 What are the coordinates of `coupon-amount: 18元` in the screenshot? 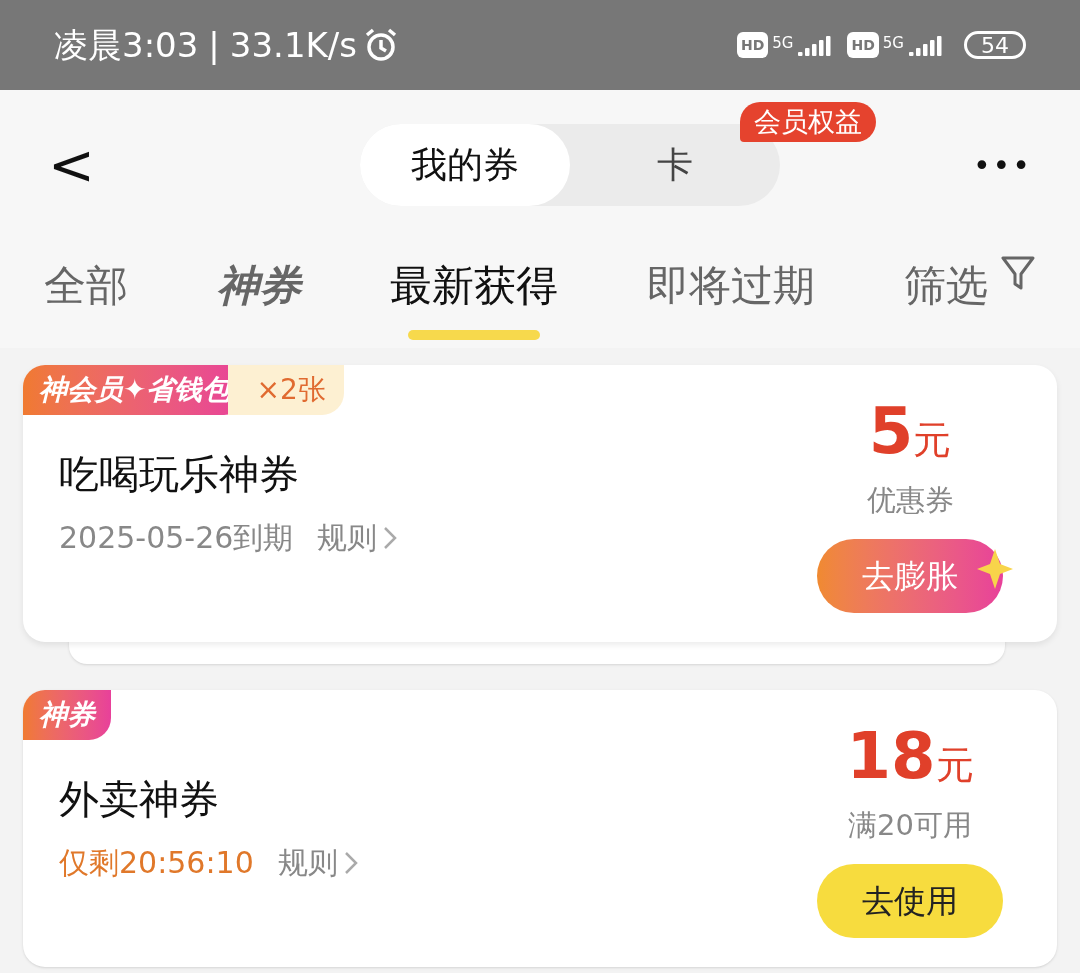 It's located at (910, 759).